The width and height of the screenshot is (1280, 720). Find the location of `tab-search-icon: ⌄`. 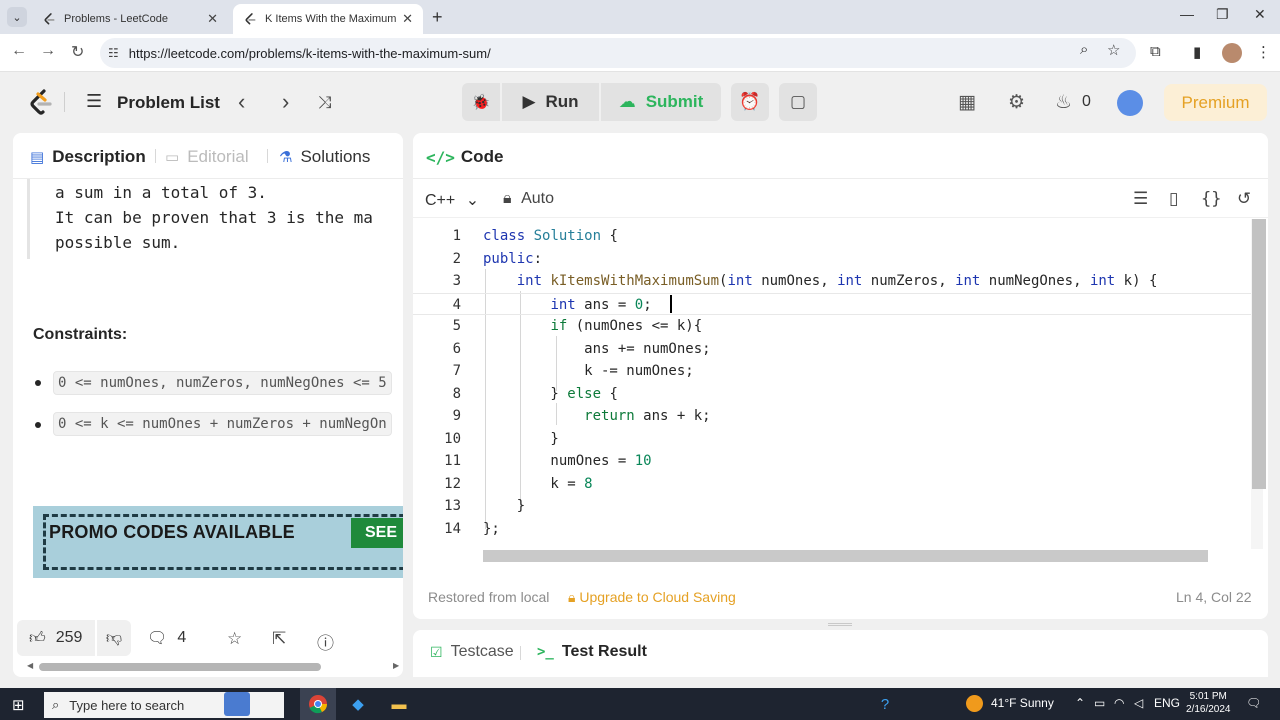

tab-search-icon: ⌄ is located at coordinates (17, 17).